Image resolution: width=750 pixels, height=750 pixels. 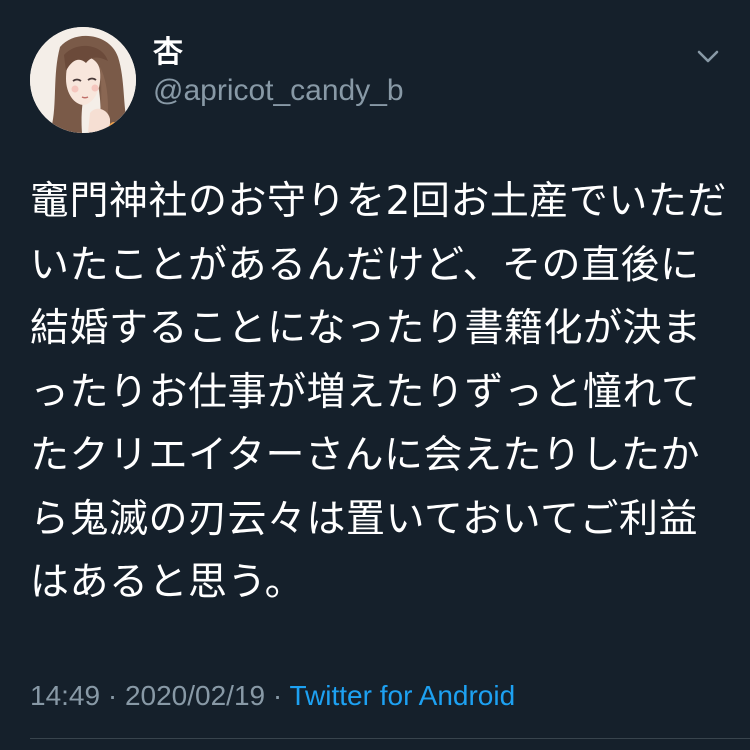 I want to click on avatar, so click(x=83, y=80).